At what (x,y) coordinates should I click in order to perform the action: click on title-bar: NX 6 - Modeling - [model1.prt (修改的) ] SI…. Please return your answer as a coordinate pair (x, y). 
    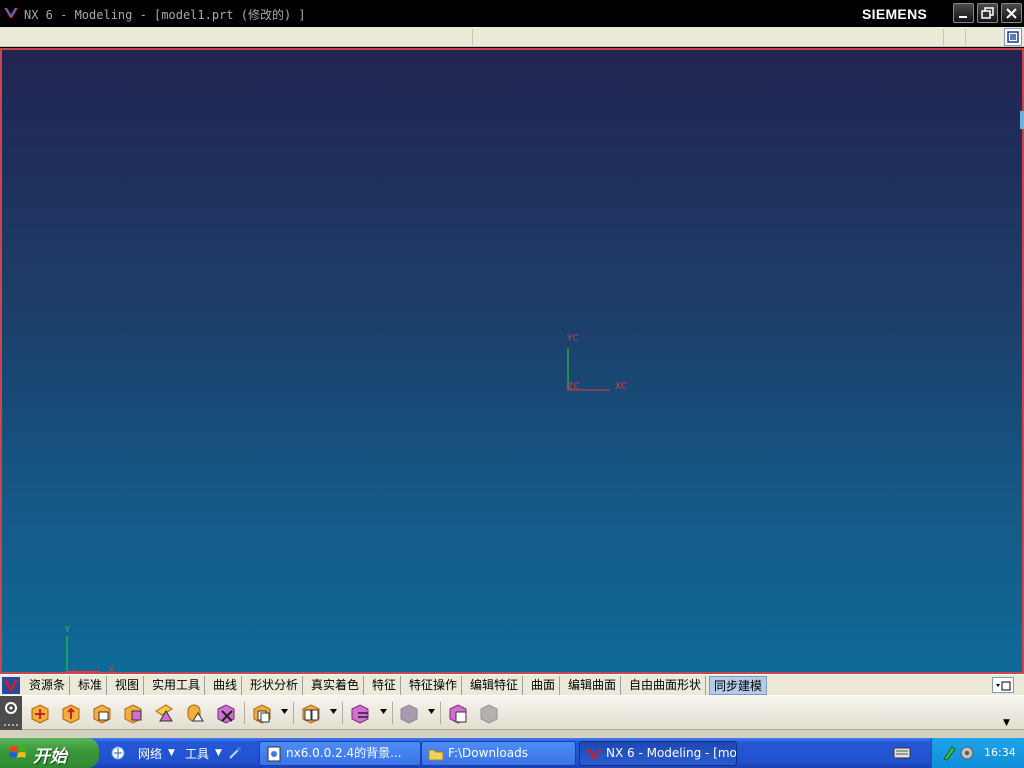
    Looking at the image, I should click on (512, 13).